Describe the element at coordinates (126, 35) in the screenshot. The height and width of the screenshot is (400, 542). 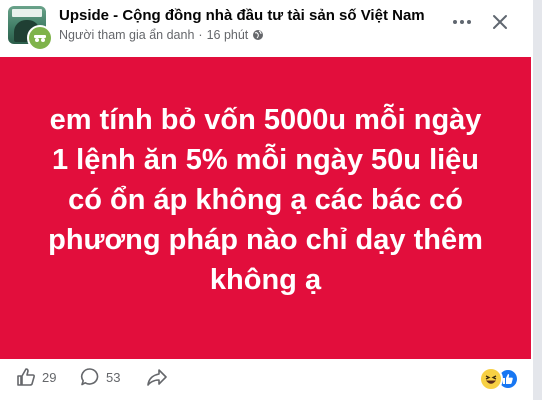
I see `author-name: Người tham gia ẩn danh` at that location.